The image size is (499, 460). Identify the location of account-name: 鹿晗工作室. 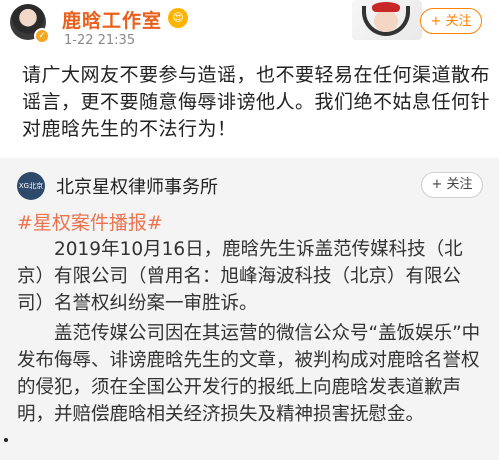
(112, 19).